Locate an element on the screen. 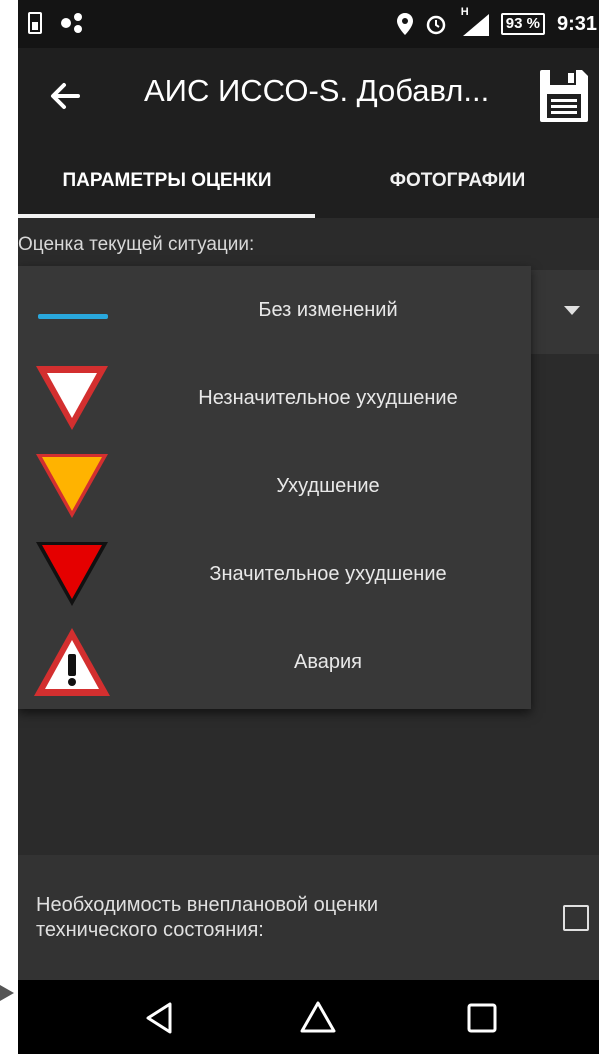 This screenshot has height=1054, width=599. back-nav-icon is located at coordinates (160, 1018).